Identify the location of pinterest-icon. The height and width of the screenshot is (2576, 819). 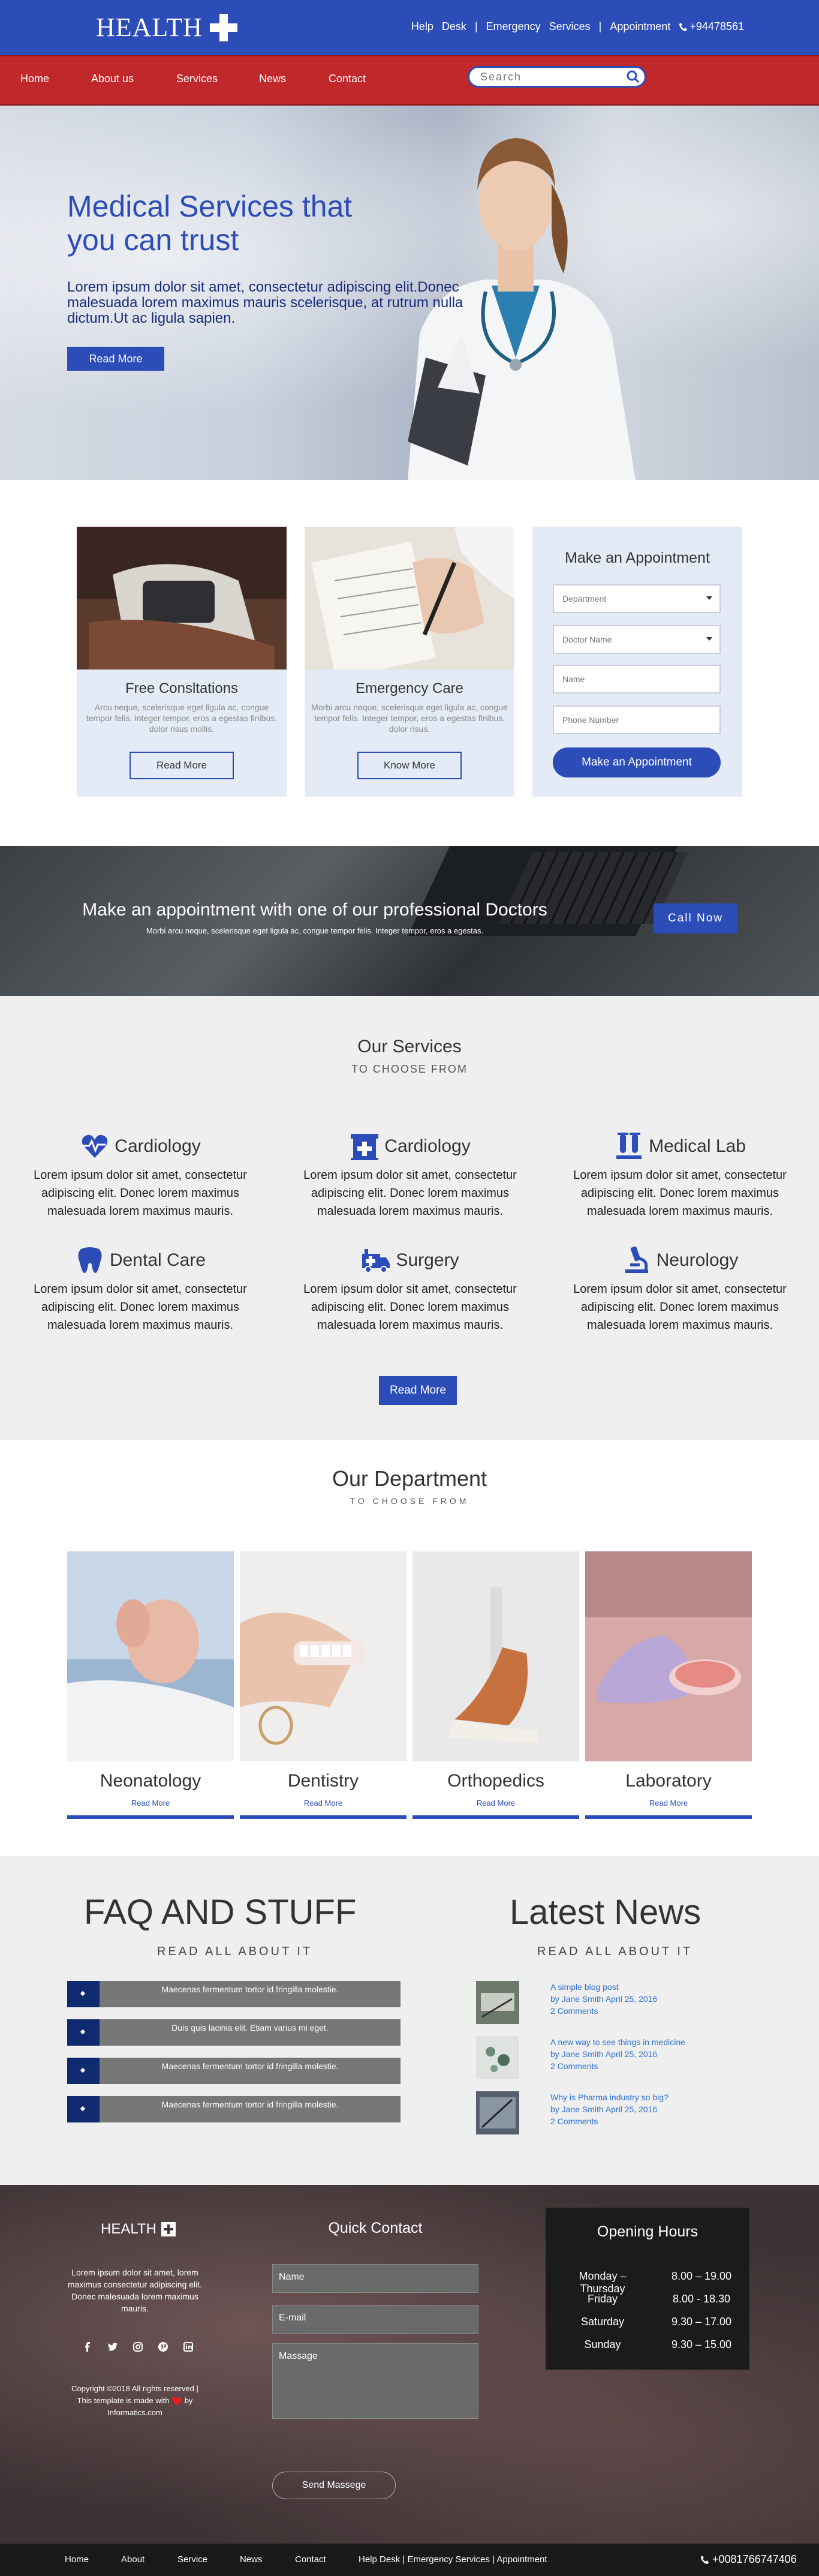
(163, 2347).